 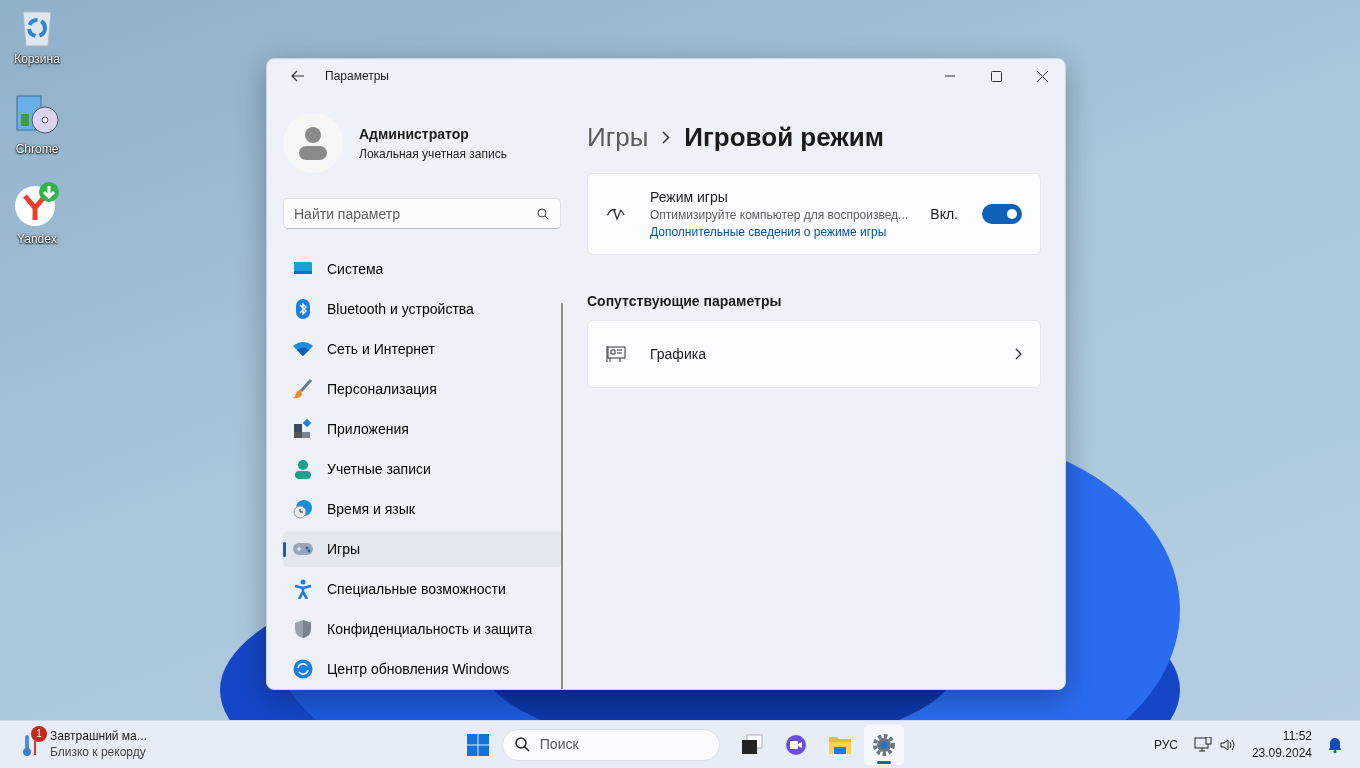 I want to click on language-indicator: РУС, so click(x=1165, y=744).